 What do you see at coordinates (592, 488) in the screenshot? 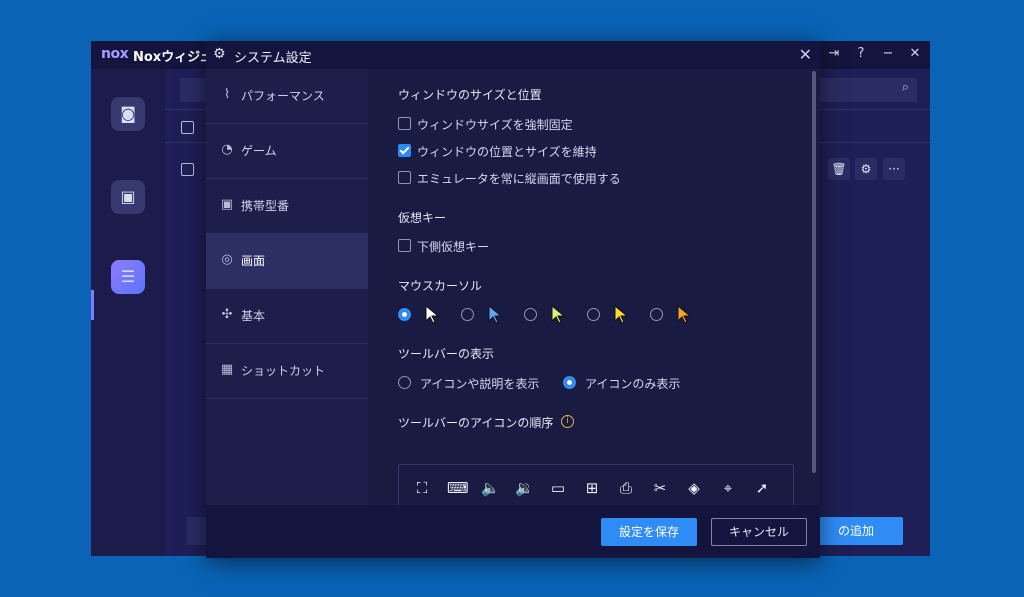
I see `install-apk-icon: ⊞` at bounding box center [592, 488].